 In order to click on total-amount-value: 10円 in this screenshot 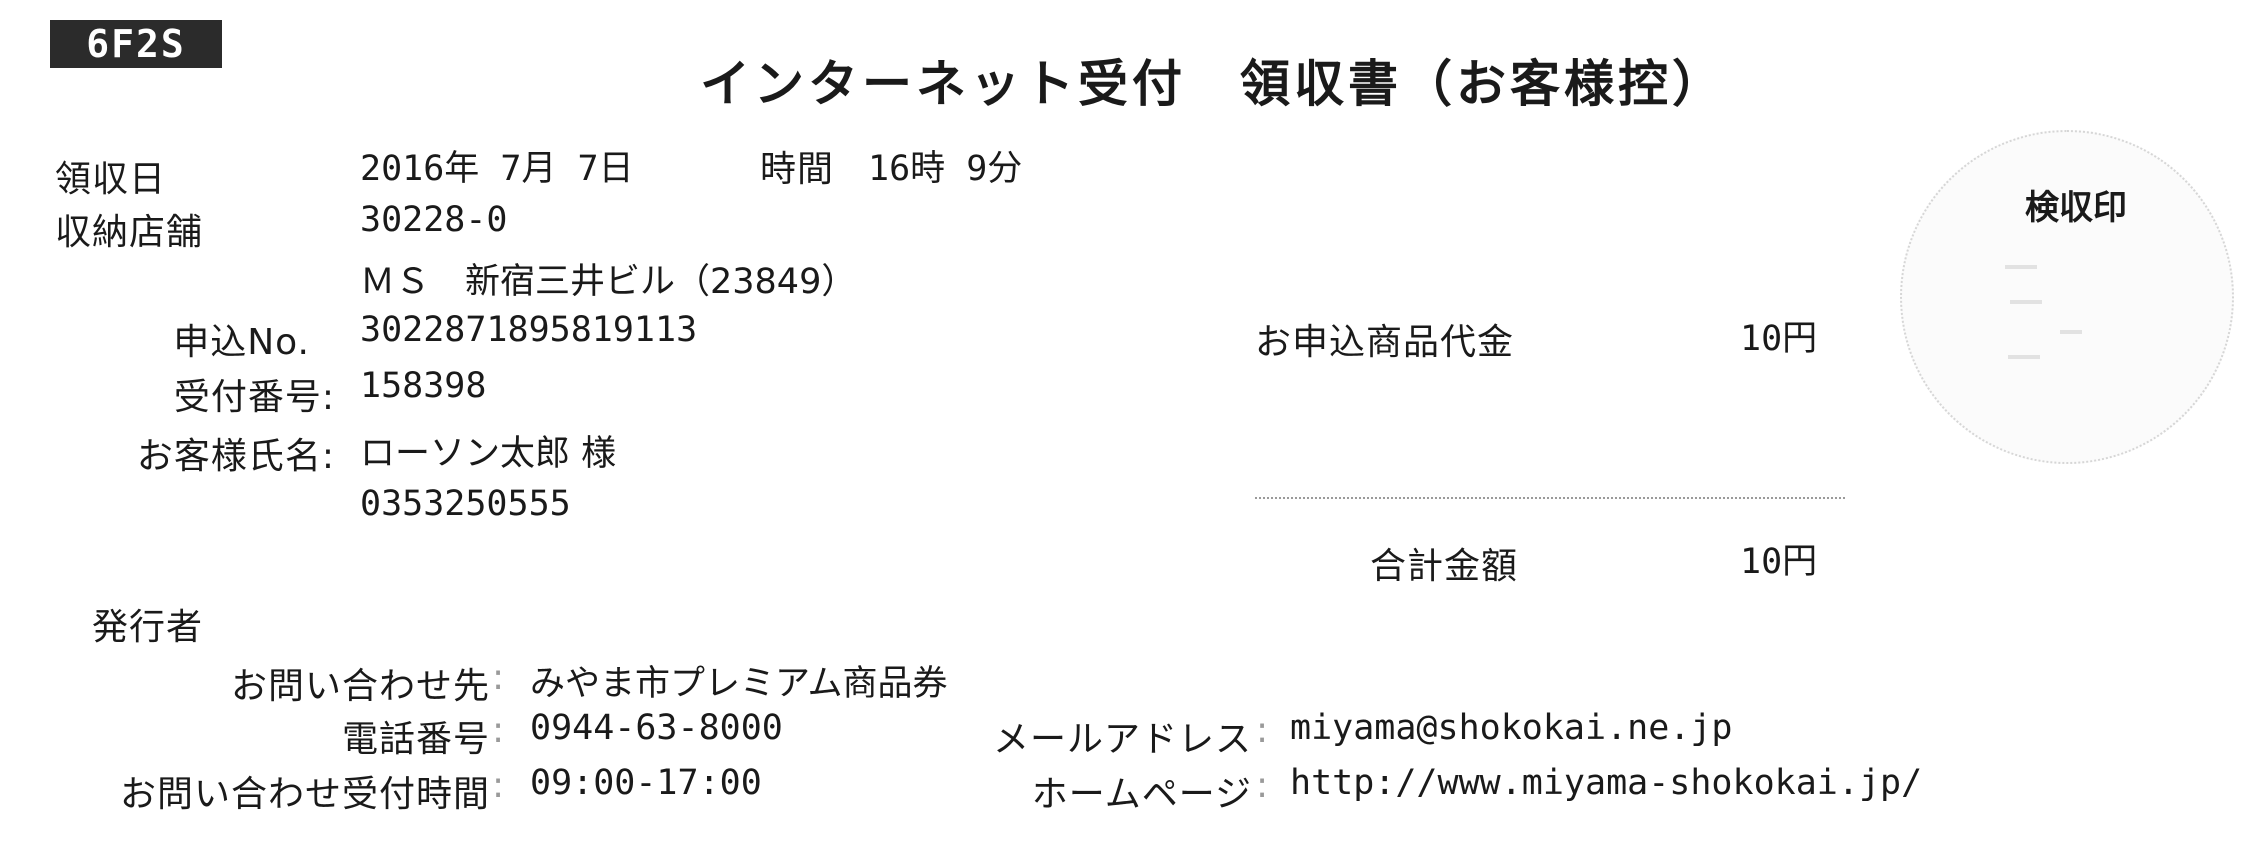, I will do `click(1779, 562)`.